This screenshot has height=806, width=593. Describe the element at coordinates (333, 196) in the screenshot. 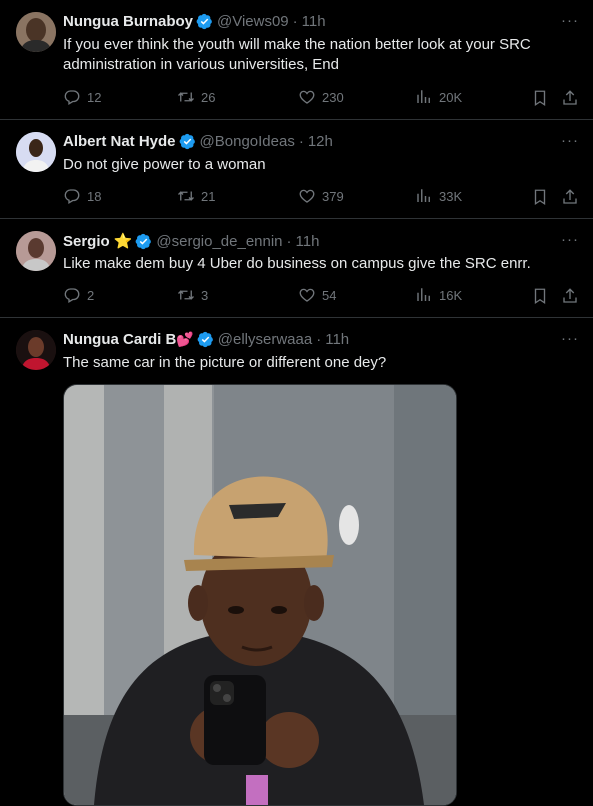

I see `like-count: 379` at that location.